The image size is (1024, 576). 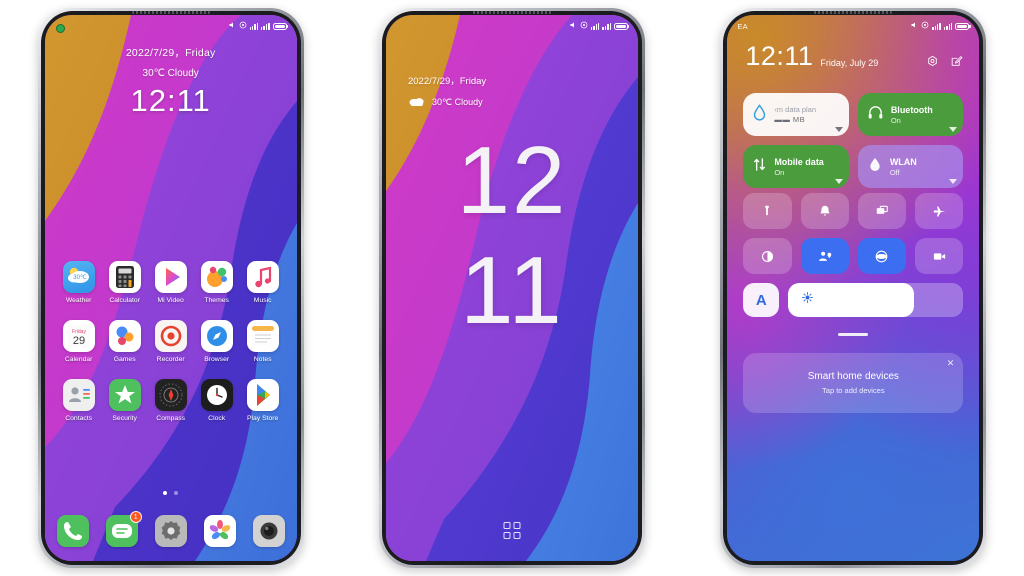 What do you see at coordinates (876, 300) in the screenshot?
I see `brightness-slider` at bounding box center [876, 300].